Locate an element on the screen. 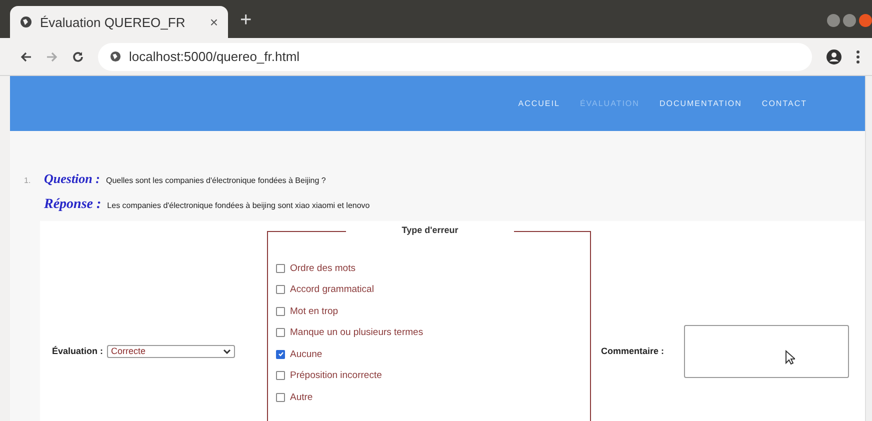 This screenshot has width=872, height=421. evaluation-select: Correcte is located at coordinates (171, 351).